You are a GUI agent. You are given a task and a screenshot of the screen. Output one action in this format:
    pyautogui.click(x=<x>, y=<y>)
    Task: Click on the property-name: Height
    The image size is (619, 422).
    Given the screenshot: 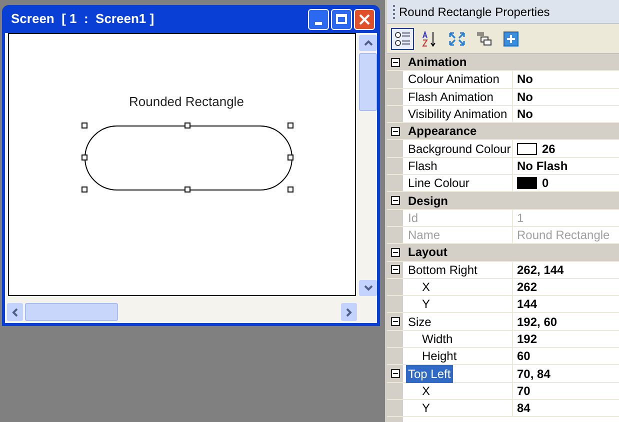 What is the action you would take?
    pyautogui.click(x=439, y=356)
    